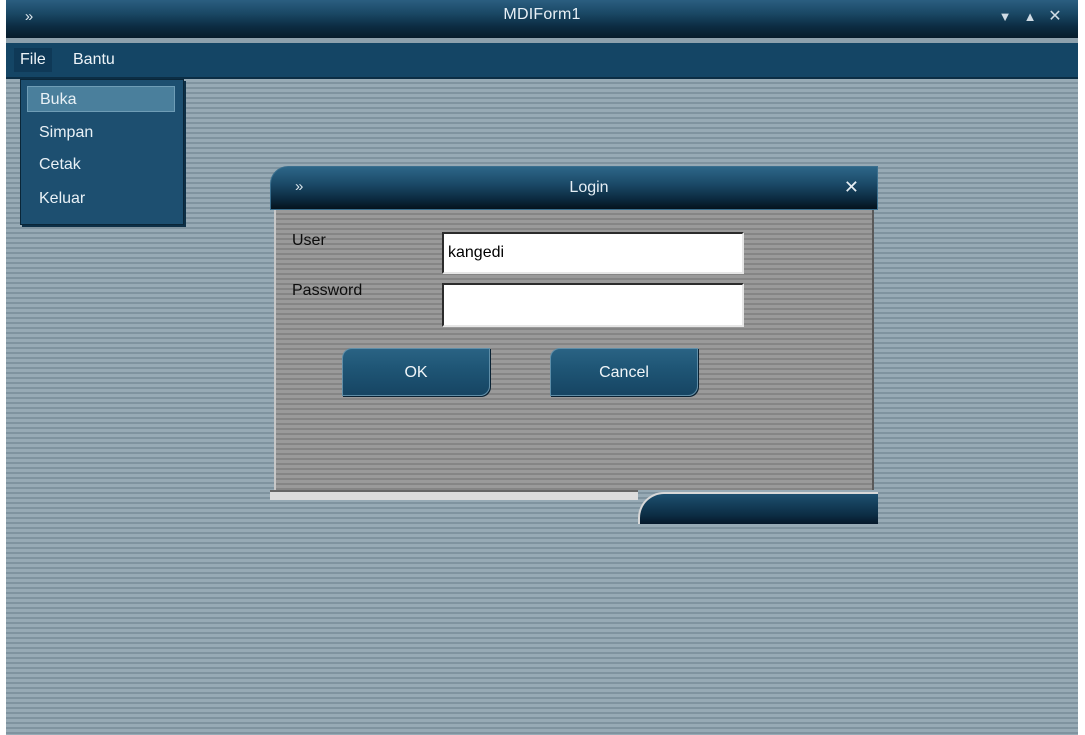 The image size is (1085, 735). I want to click on login-title-bar: » Login ✕, so click(574, 188).